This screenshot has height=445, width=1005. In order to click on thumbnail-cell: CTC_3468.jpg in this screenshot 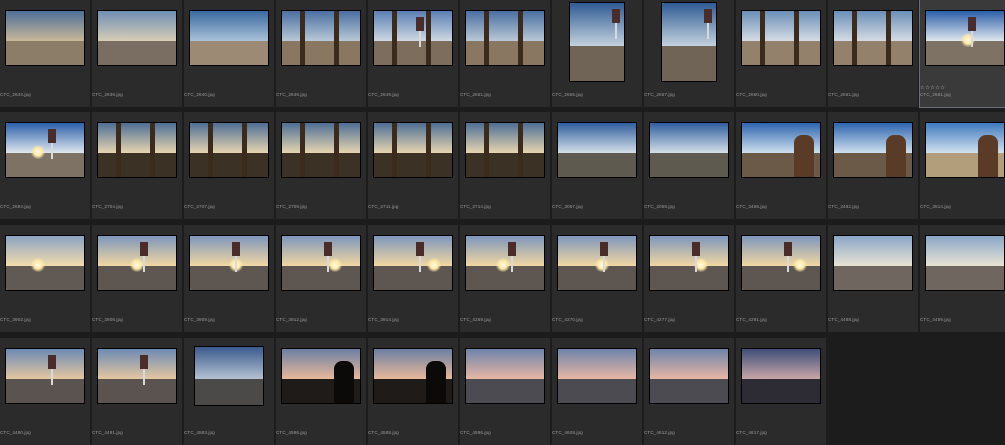, I will do `click(781, 165)`.